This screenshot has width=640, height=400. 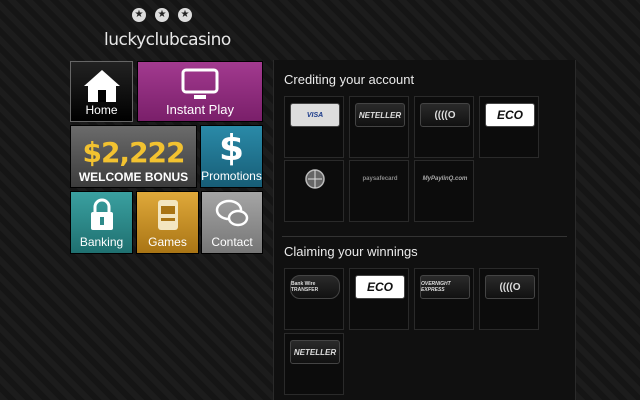 I want to click on games-button: Games, so click(x=167, y=222).